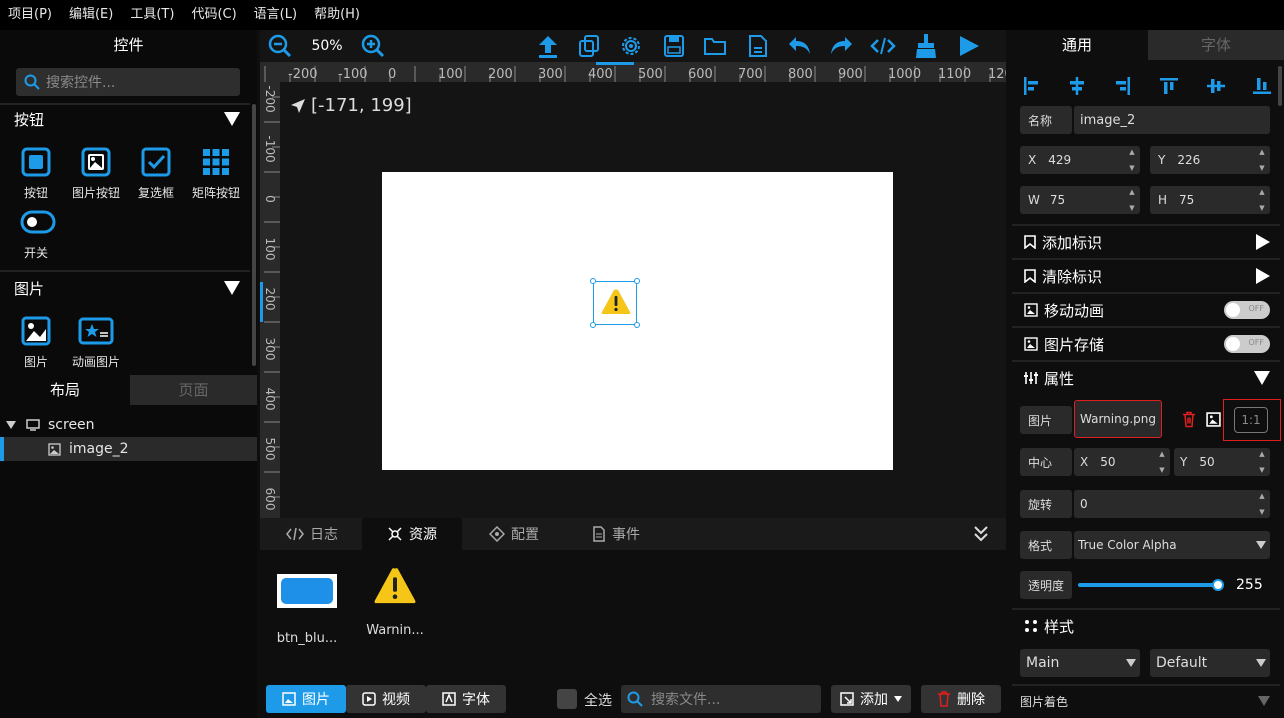  I want to click on undo-icon, so click(800, 46).